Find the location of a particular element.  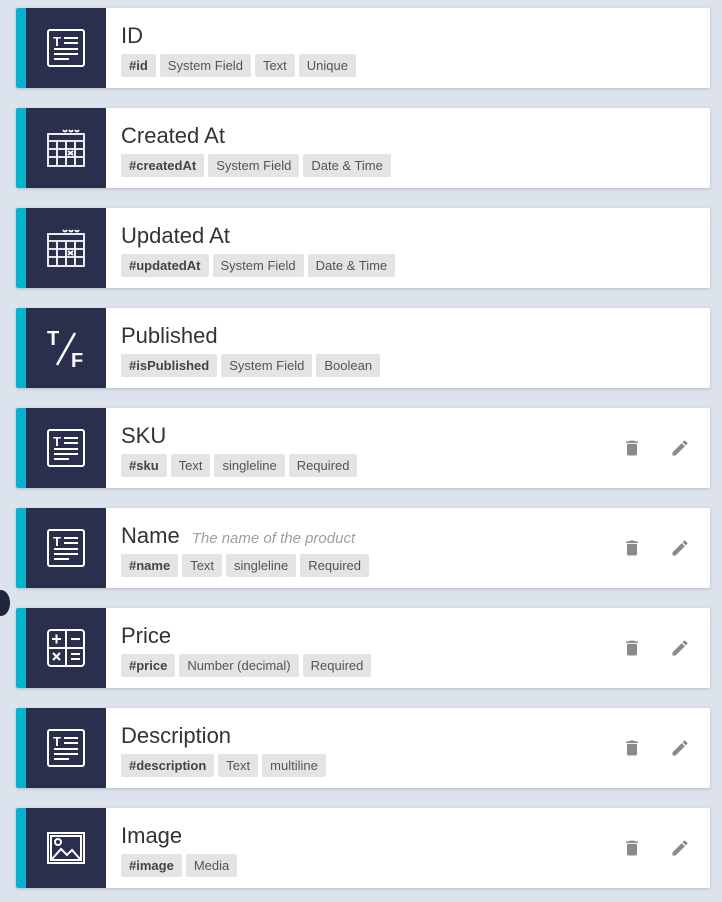

field-title: Name is located at coordinates (150, 535).